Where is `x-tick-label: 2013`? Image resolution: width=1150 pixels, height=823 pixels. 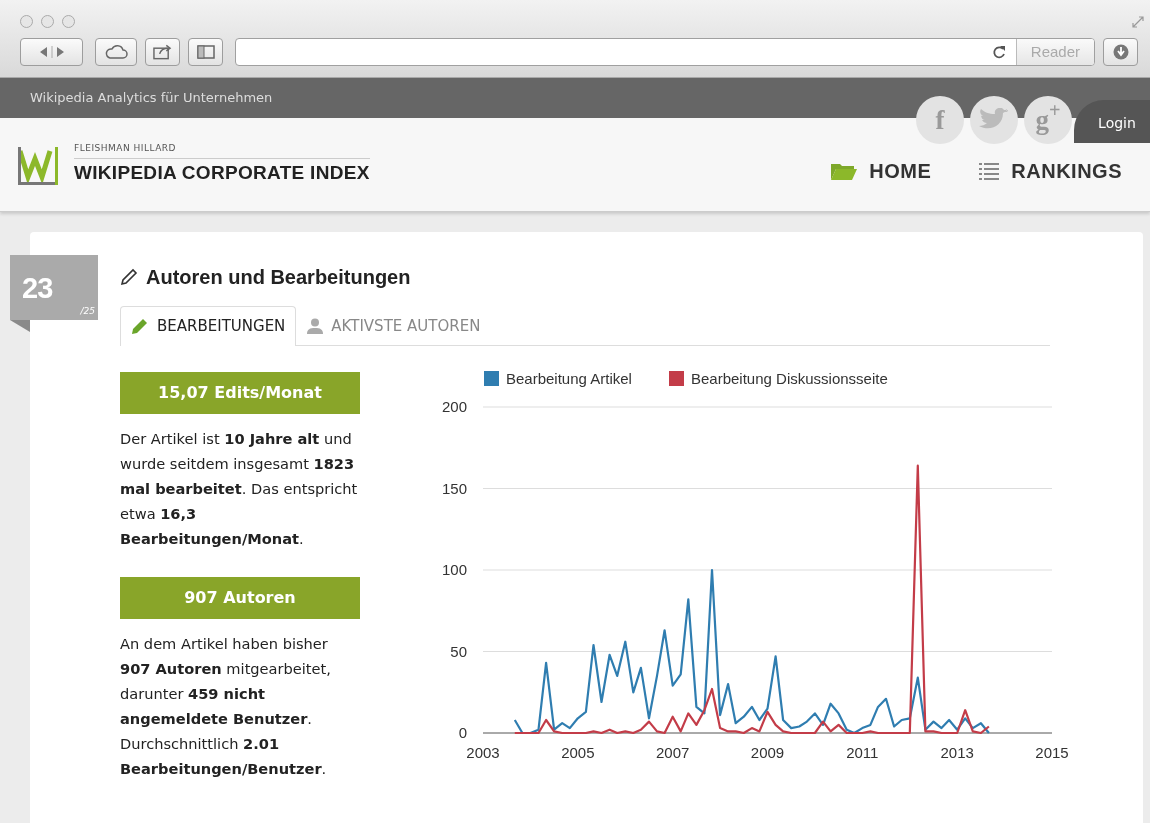 x-tick-label: 2013 is located at coordinates (957, 752).